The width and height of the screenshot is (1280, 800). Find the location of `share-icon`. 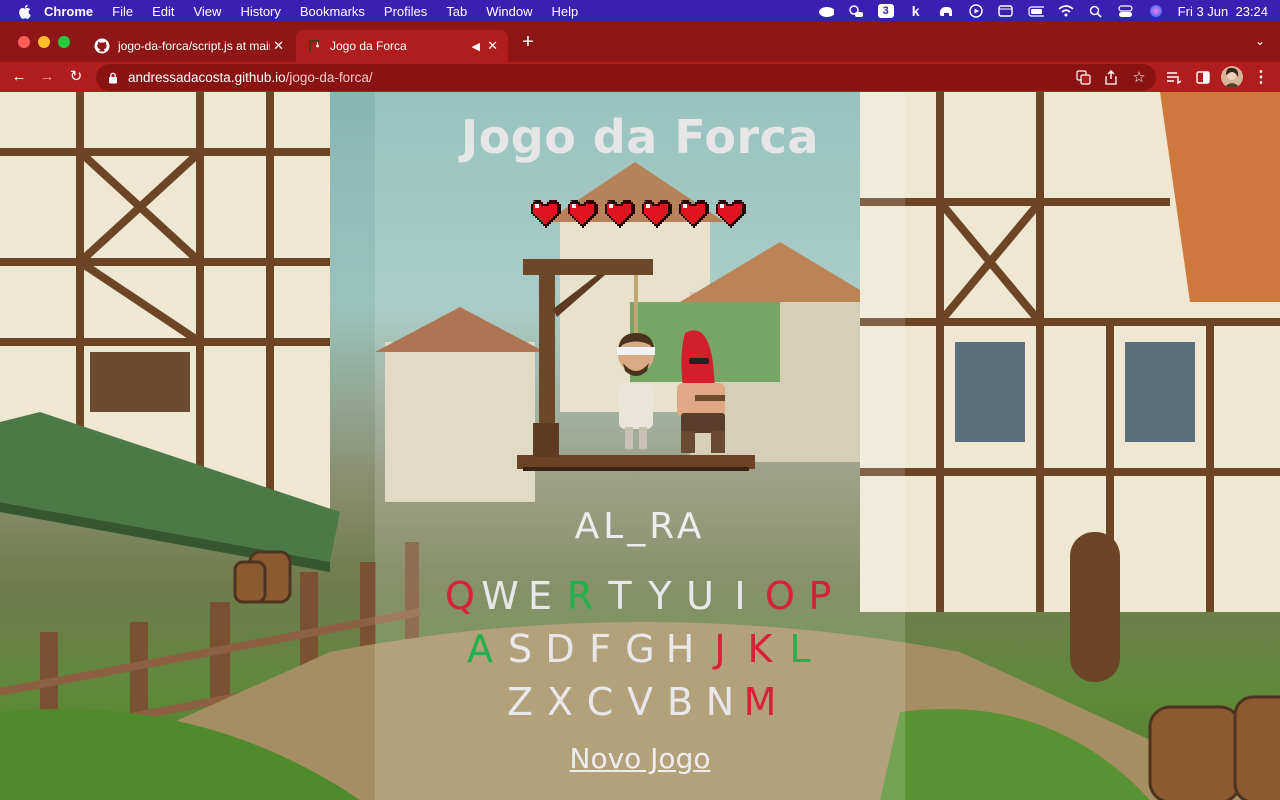

share-icon is located at coordinates (1111, 77).